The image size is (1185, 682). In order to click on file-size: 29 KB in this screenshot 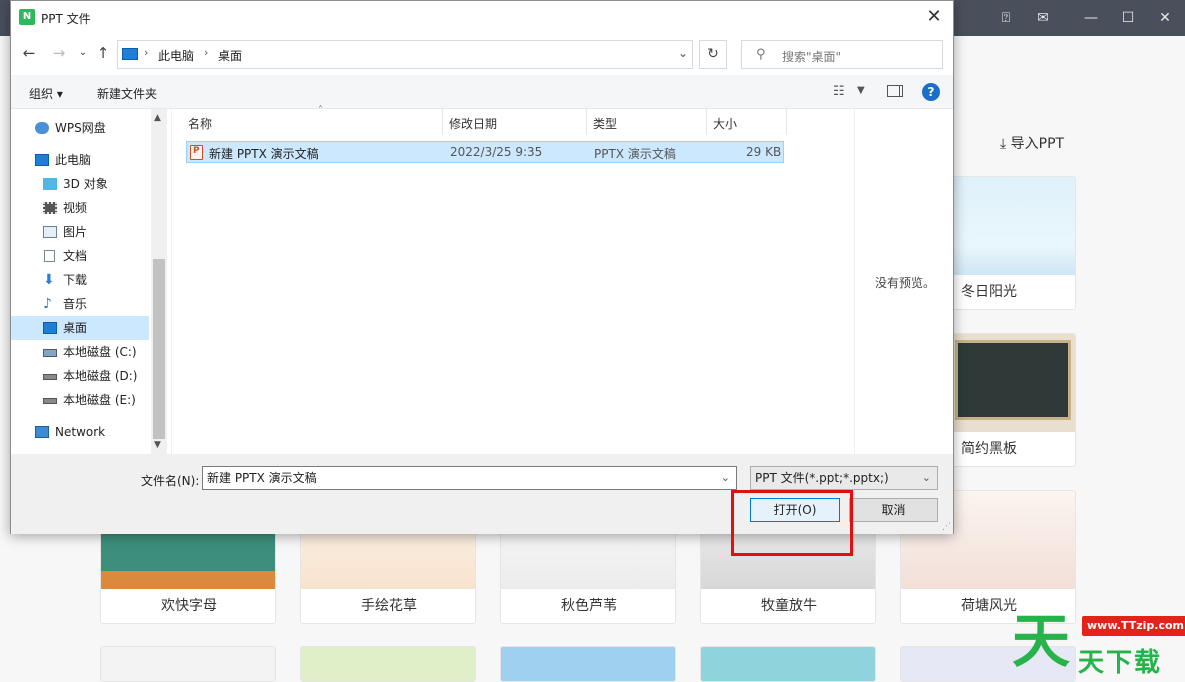, I will do `click(764, 152)`.